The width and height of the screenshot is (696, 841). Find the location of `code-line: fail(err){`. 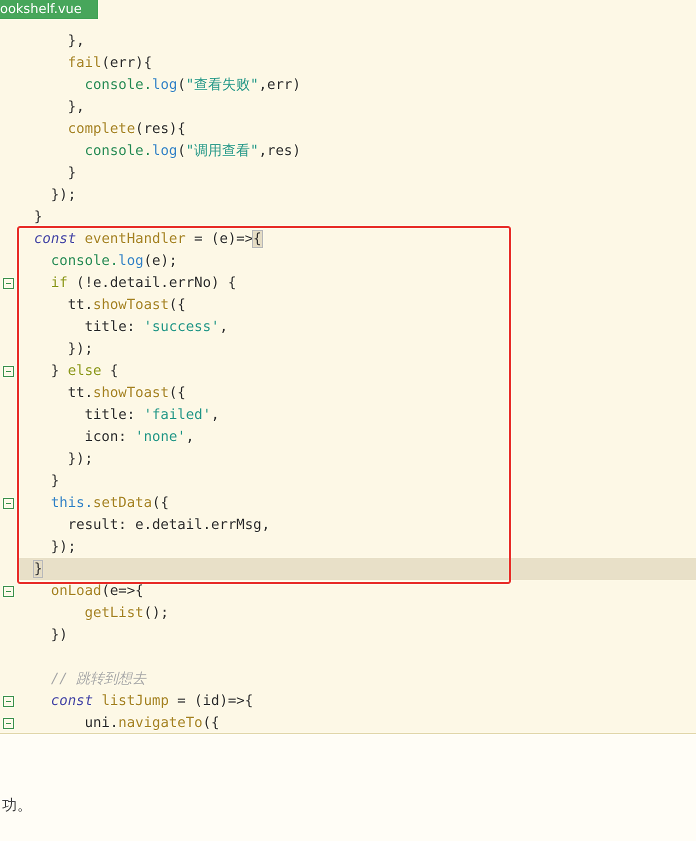

code-line: fail(err){ is located at coordinates (109, 63).